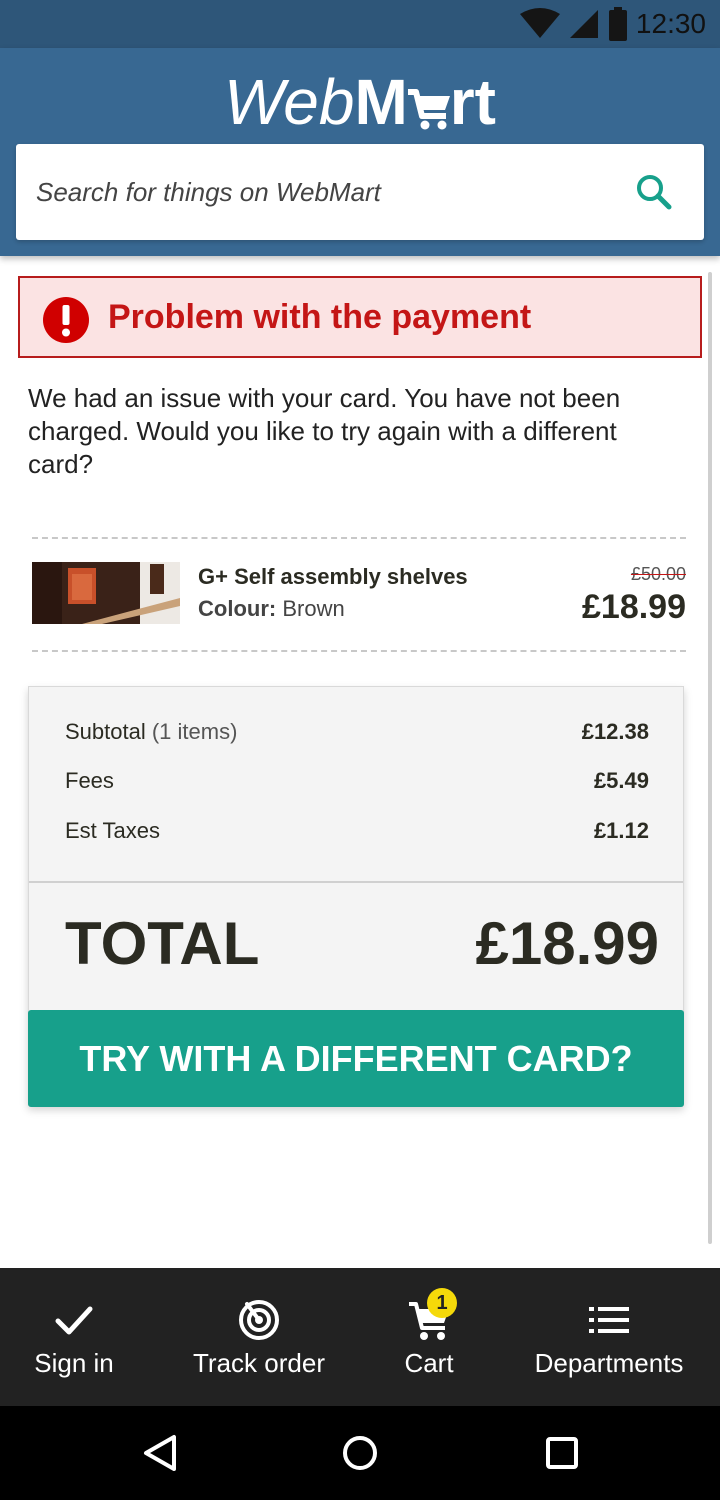 The image size is (720, 1500). Describe the element at coordinates (539, 23) in the screenshot. I see `wifi-icon` at that location.